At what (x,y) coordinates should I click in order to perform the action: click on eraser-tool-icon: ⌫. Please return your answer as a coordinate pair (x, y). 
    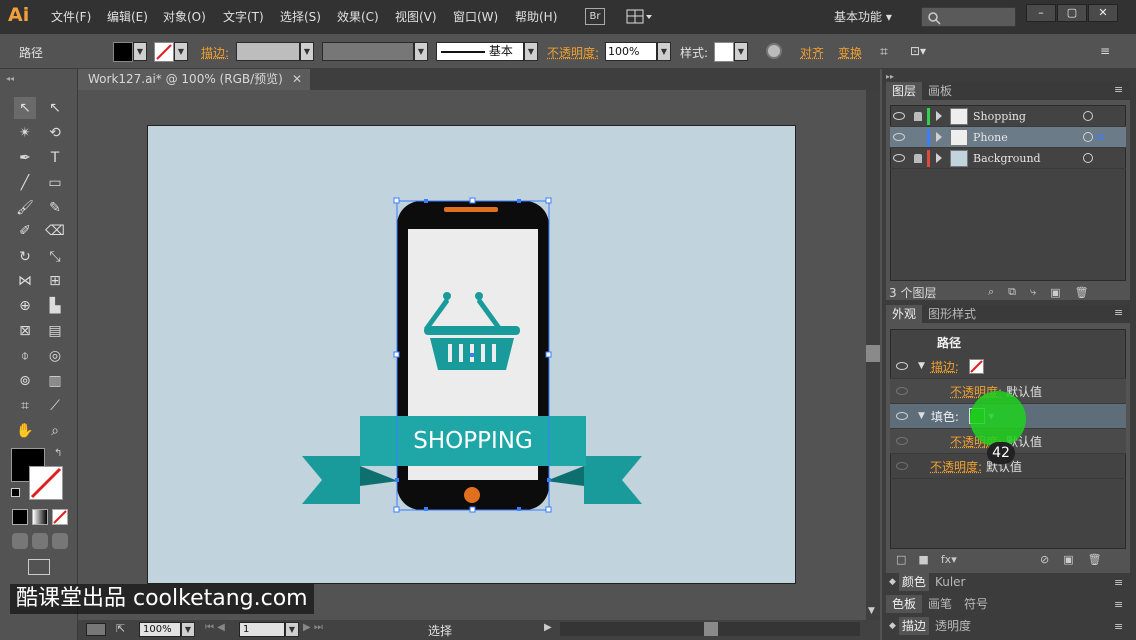
    Looking at the image, I should click on (55, 231).